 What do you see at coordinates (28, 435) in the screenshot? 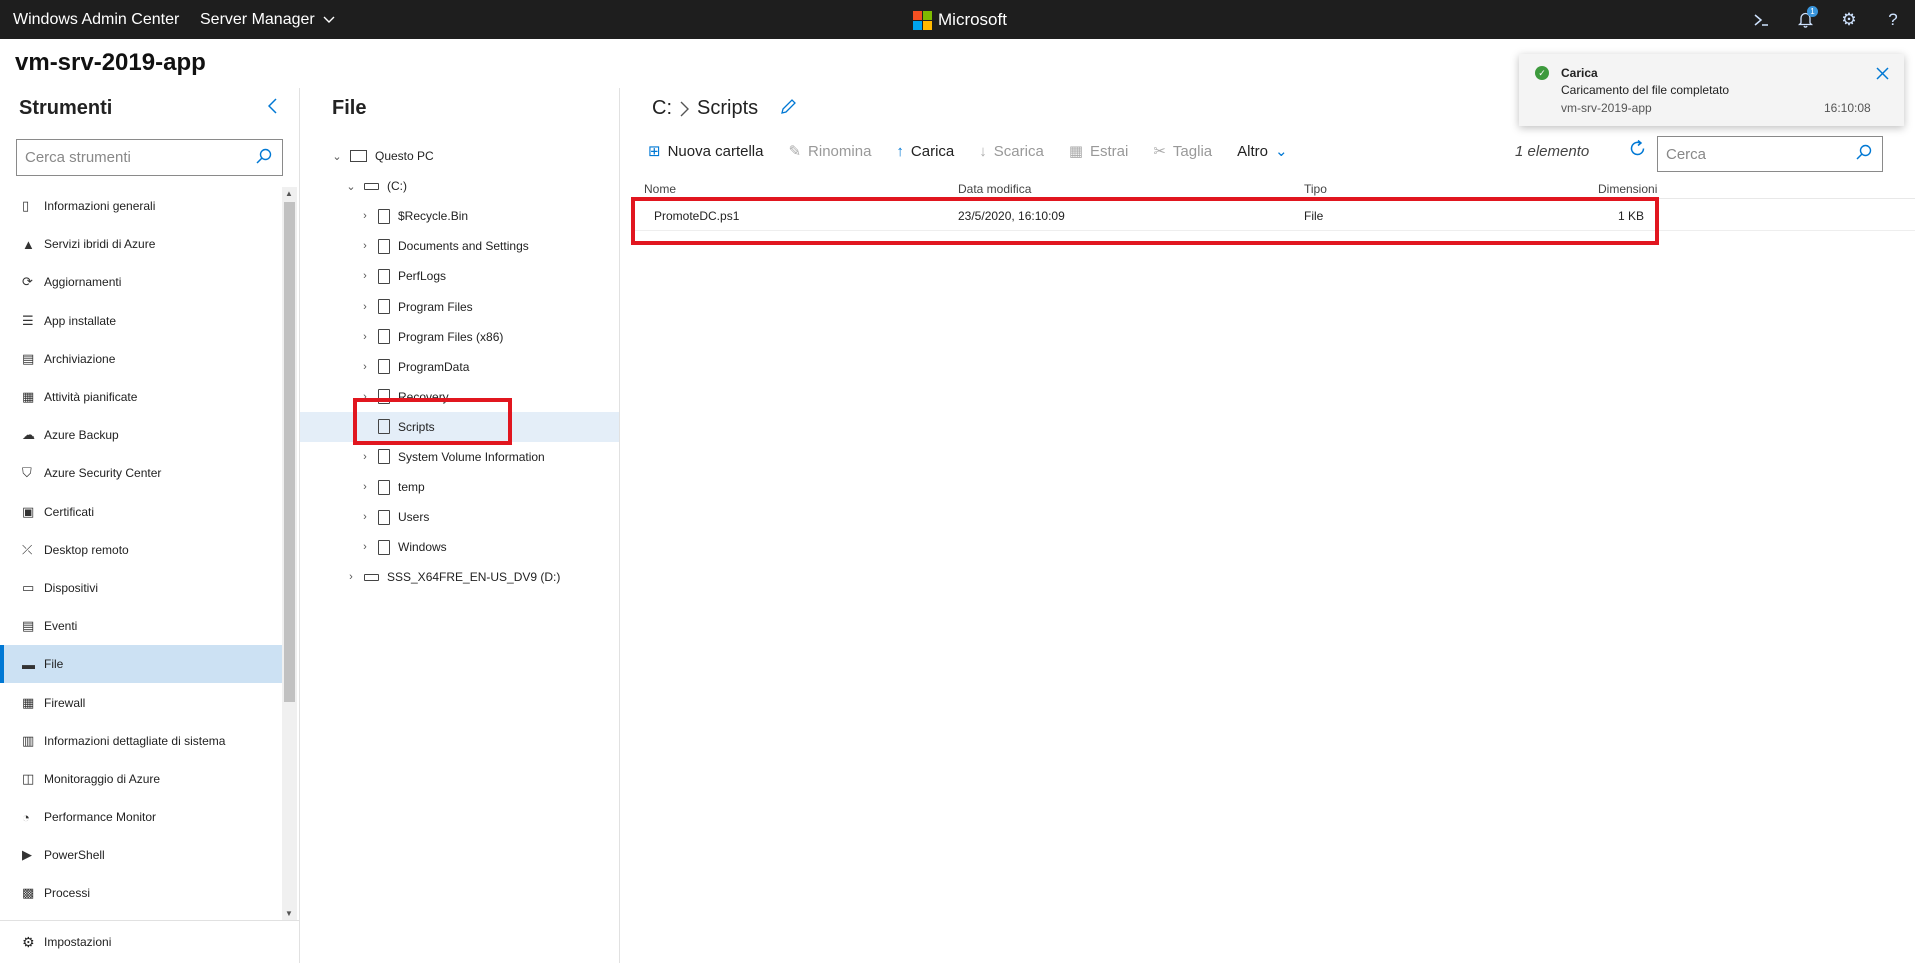
I see `backup-icon: ☁` at bounding box center [28, 435].